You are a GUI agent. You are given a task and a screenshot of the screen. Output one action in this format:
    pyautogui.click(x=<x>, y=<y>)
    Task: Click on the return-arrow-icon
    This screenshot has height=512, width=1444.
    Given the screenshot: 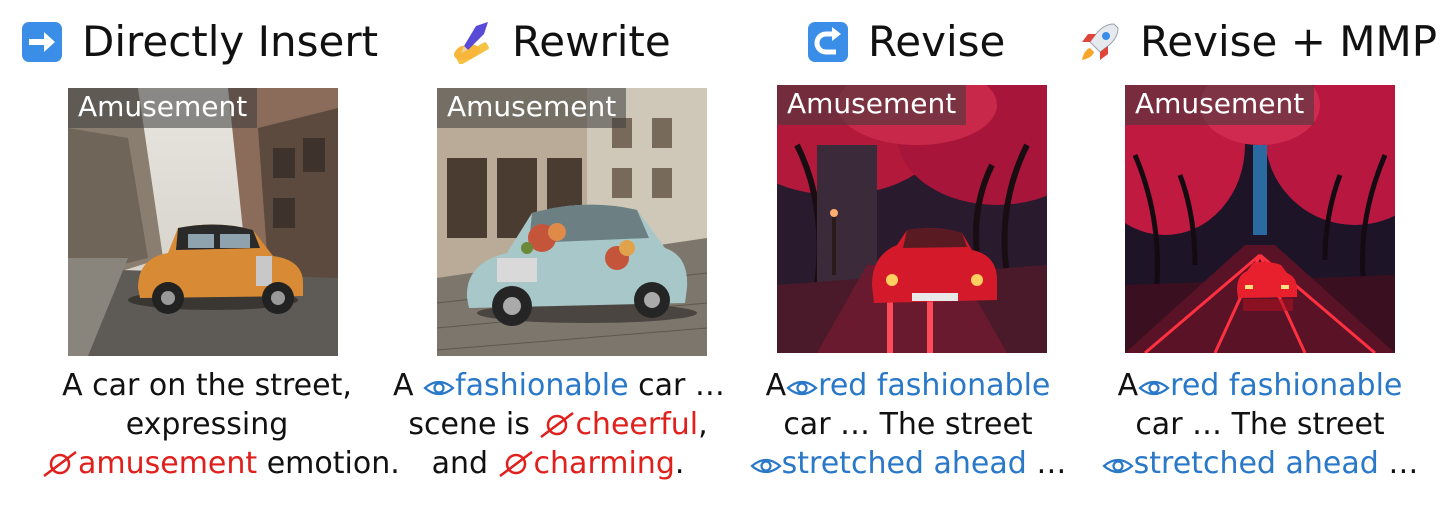 What is the action you would take?
    pyautogui.click(x=828, y=42)
    